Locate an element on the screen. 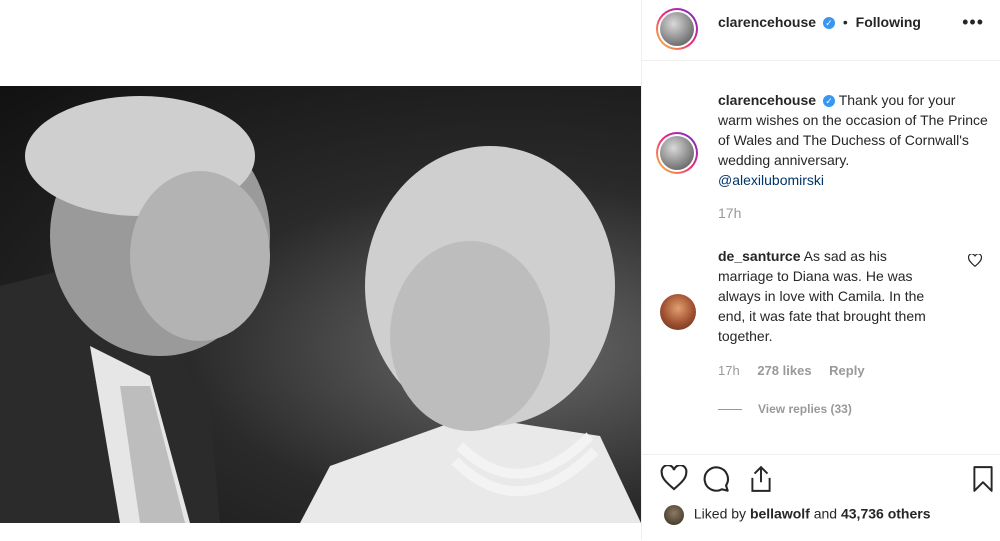 The height and width of the screenshot is (541, 1000). bookmark-icon is located at coordinates (986, 479).